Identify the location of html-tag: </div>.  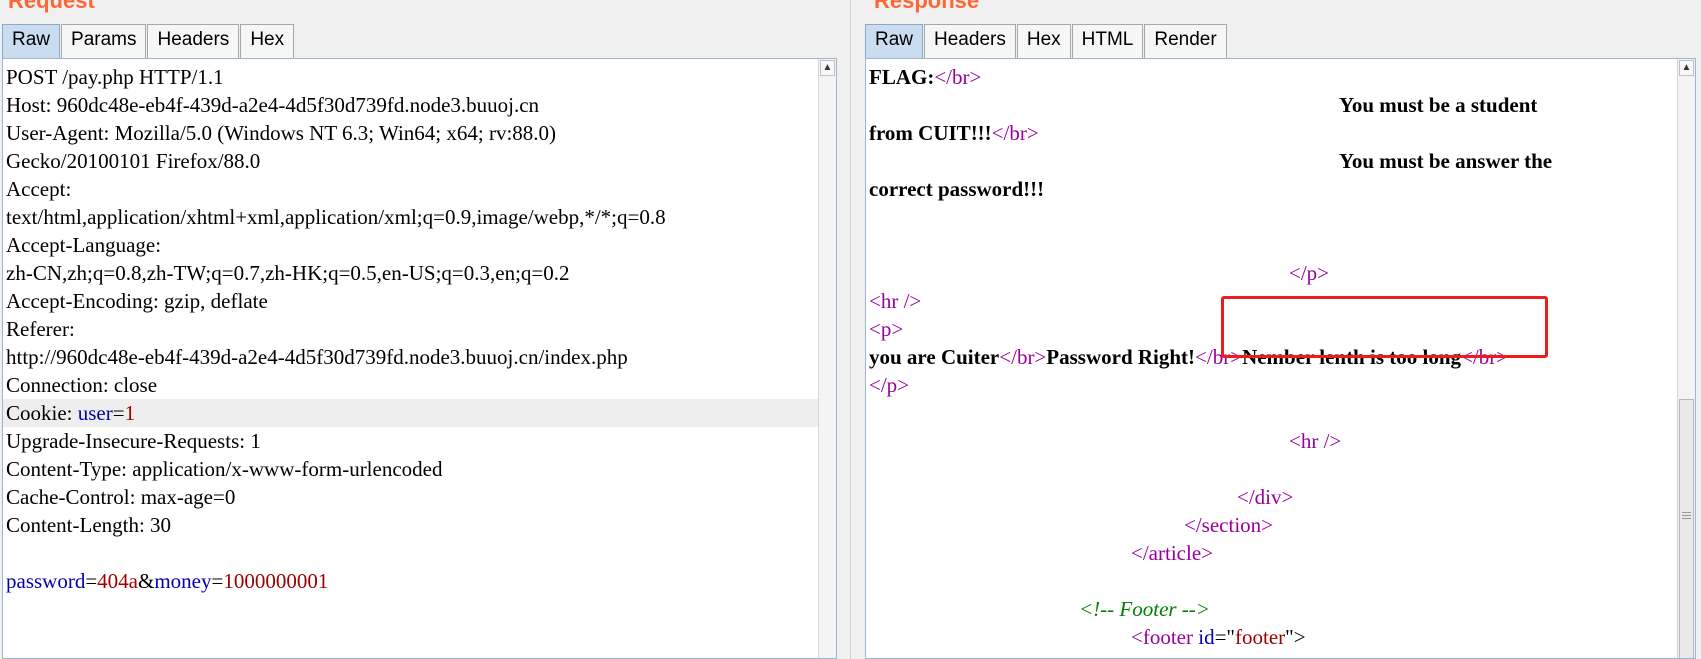
(1265, 497).